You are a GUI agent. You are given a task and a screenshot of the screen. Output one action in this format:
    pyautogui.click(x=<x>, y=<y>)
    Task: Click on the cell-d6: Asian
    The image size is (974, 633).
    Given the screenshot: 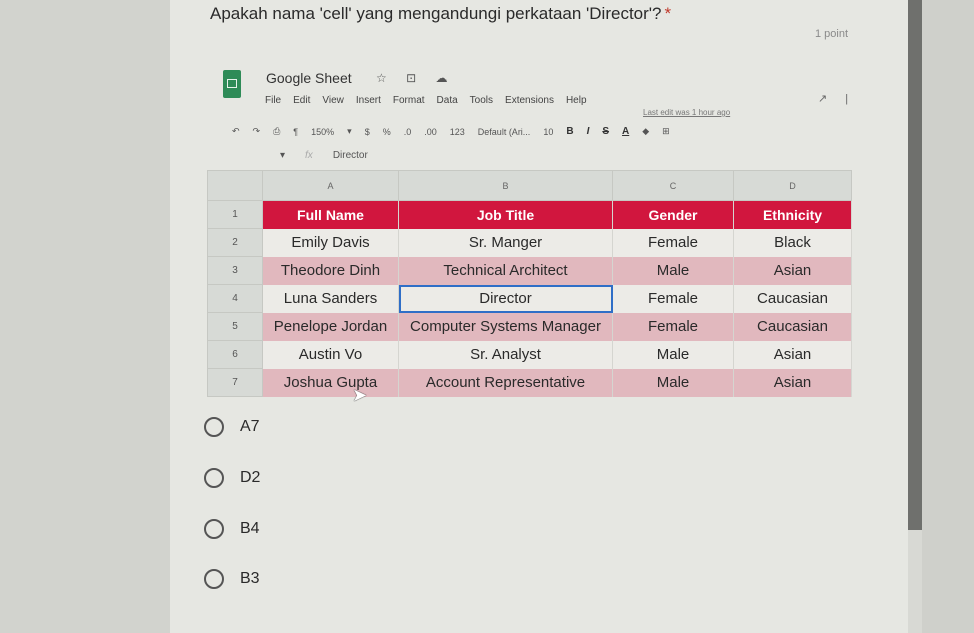 What is the action you would take?
    pyautogui.click(x=792, y=354)
    